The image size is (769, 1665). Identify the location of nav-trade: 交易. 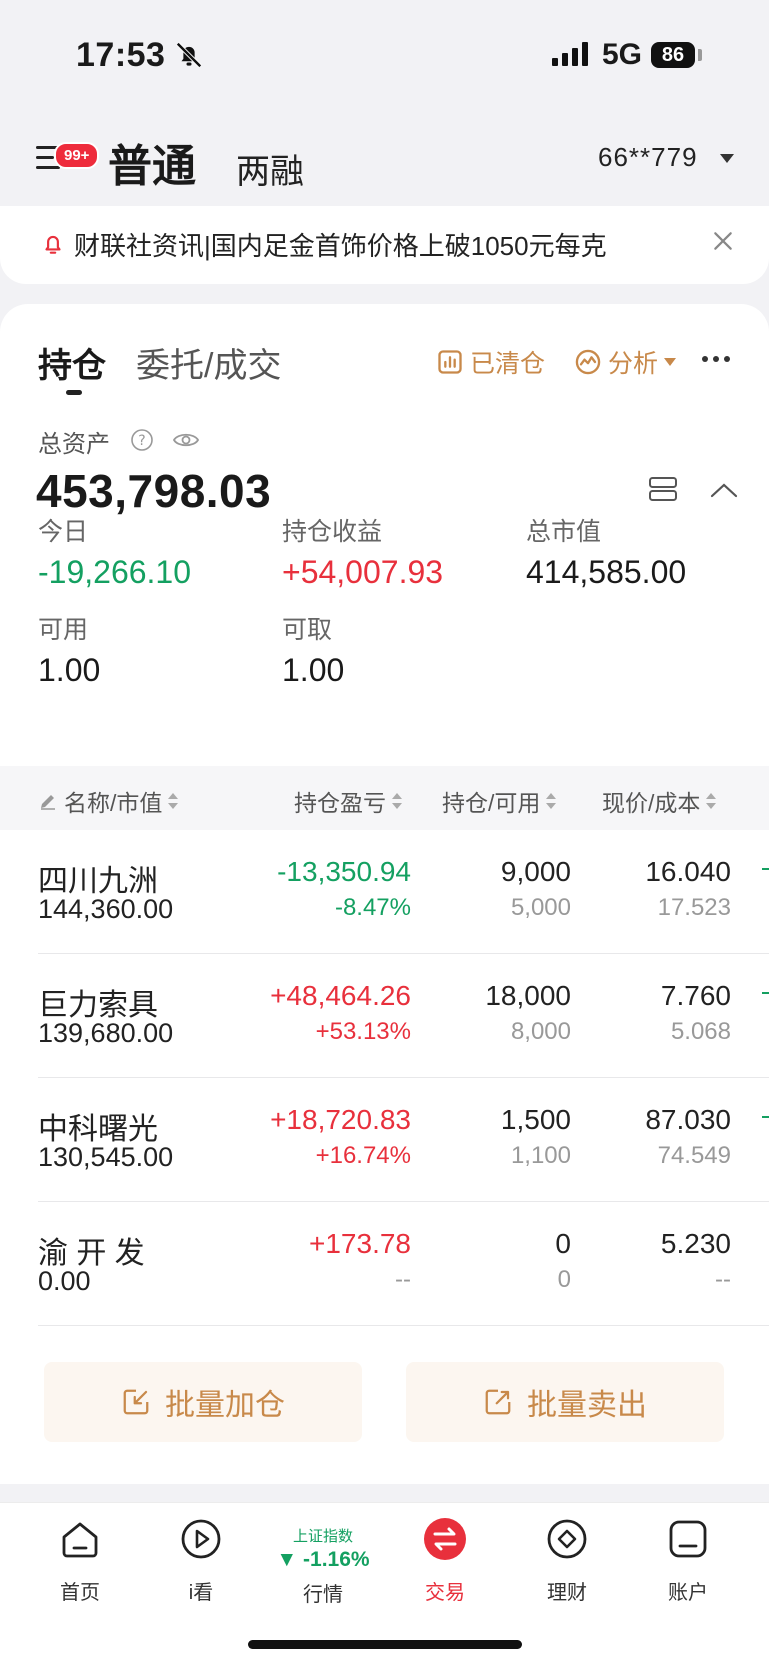
(445, 1561).